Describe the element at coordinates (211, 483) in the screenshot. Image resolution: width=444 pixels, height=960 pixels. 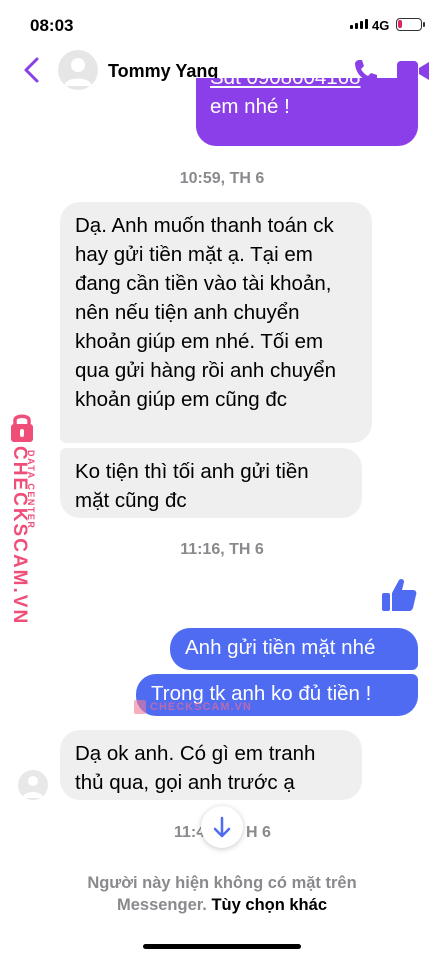
I see `received-message-bubble: Ko tiện thì tối anh gửi tiền mặt cũng đc` at that location.